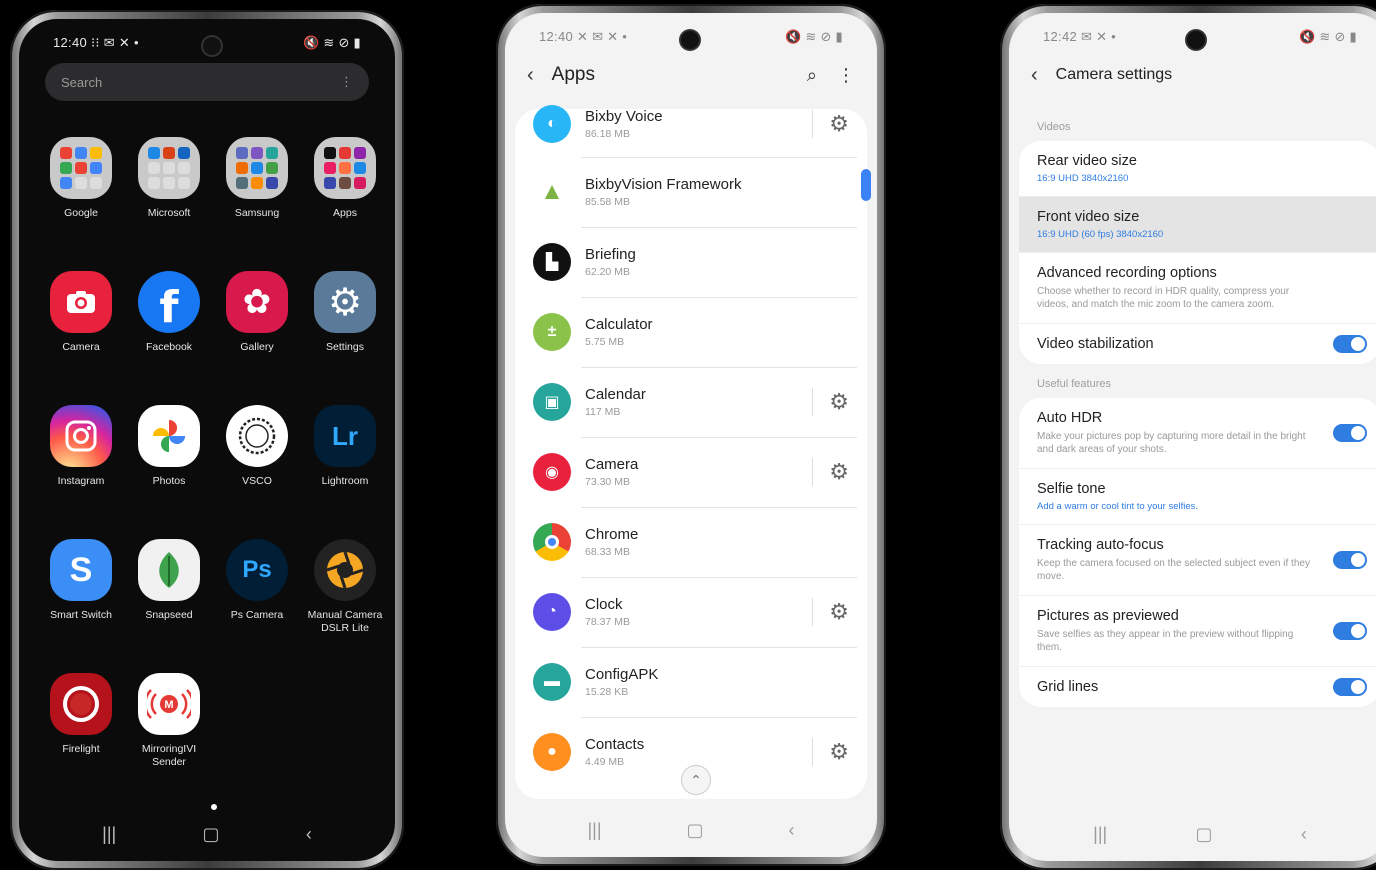  Describe the element at coordinates (169, 168) in the screenshot. I see `microsoft-folder-icon` at that location.